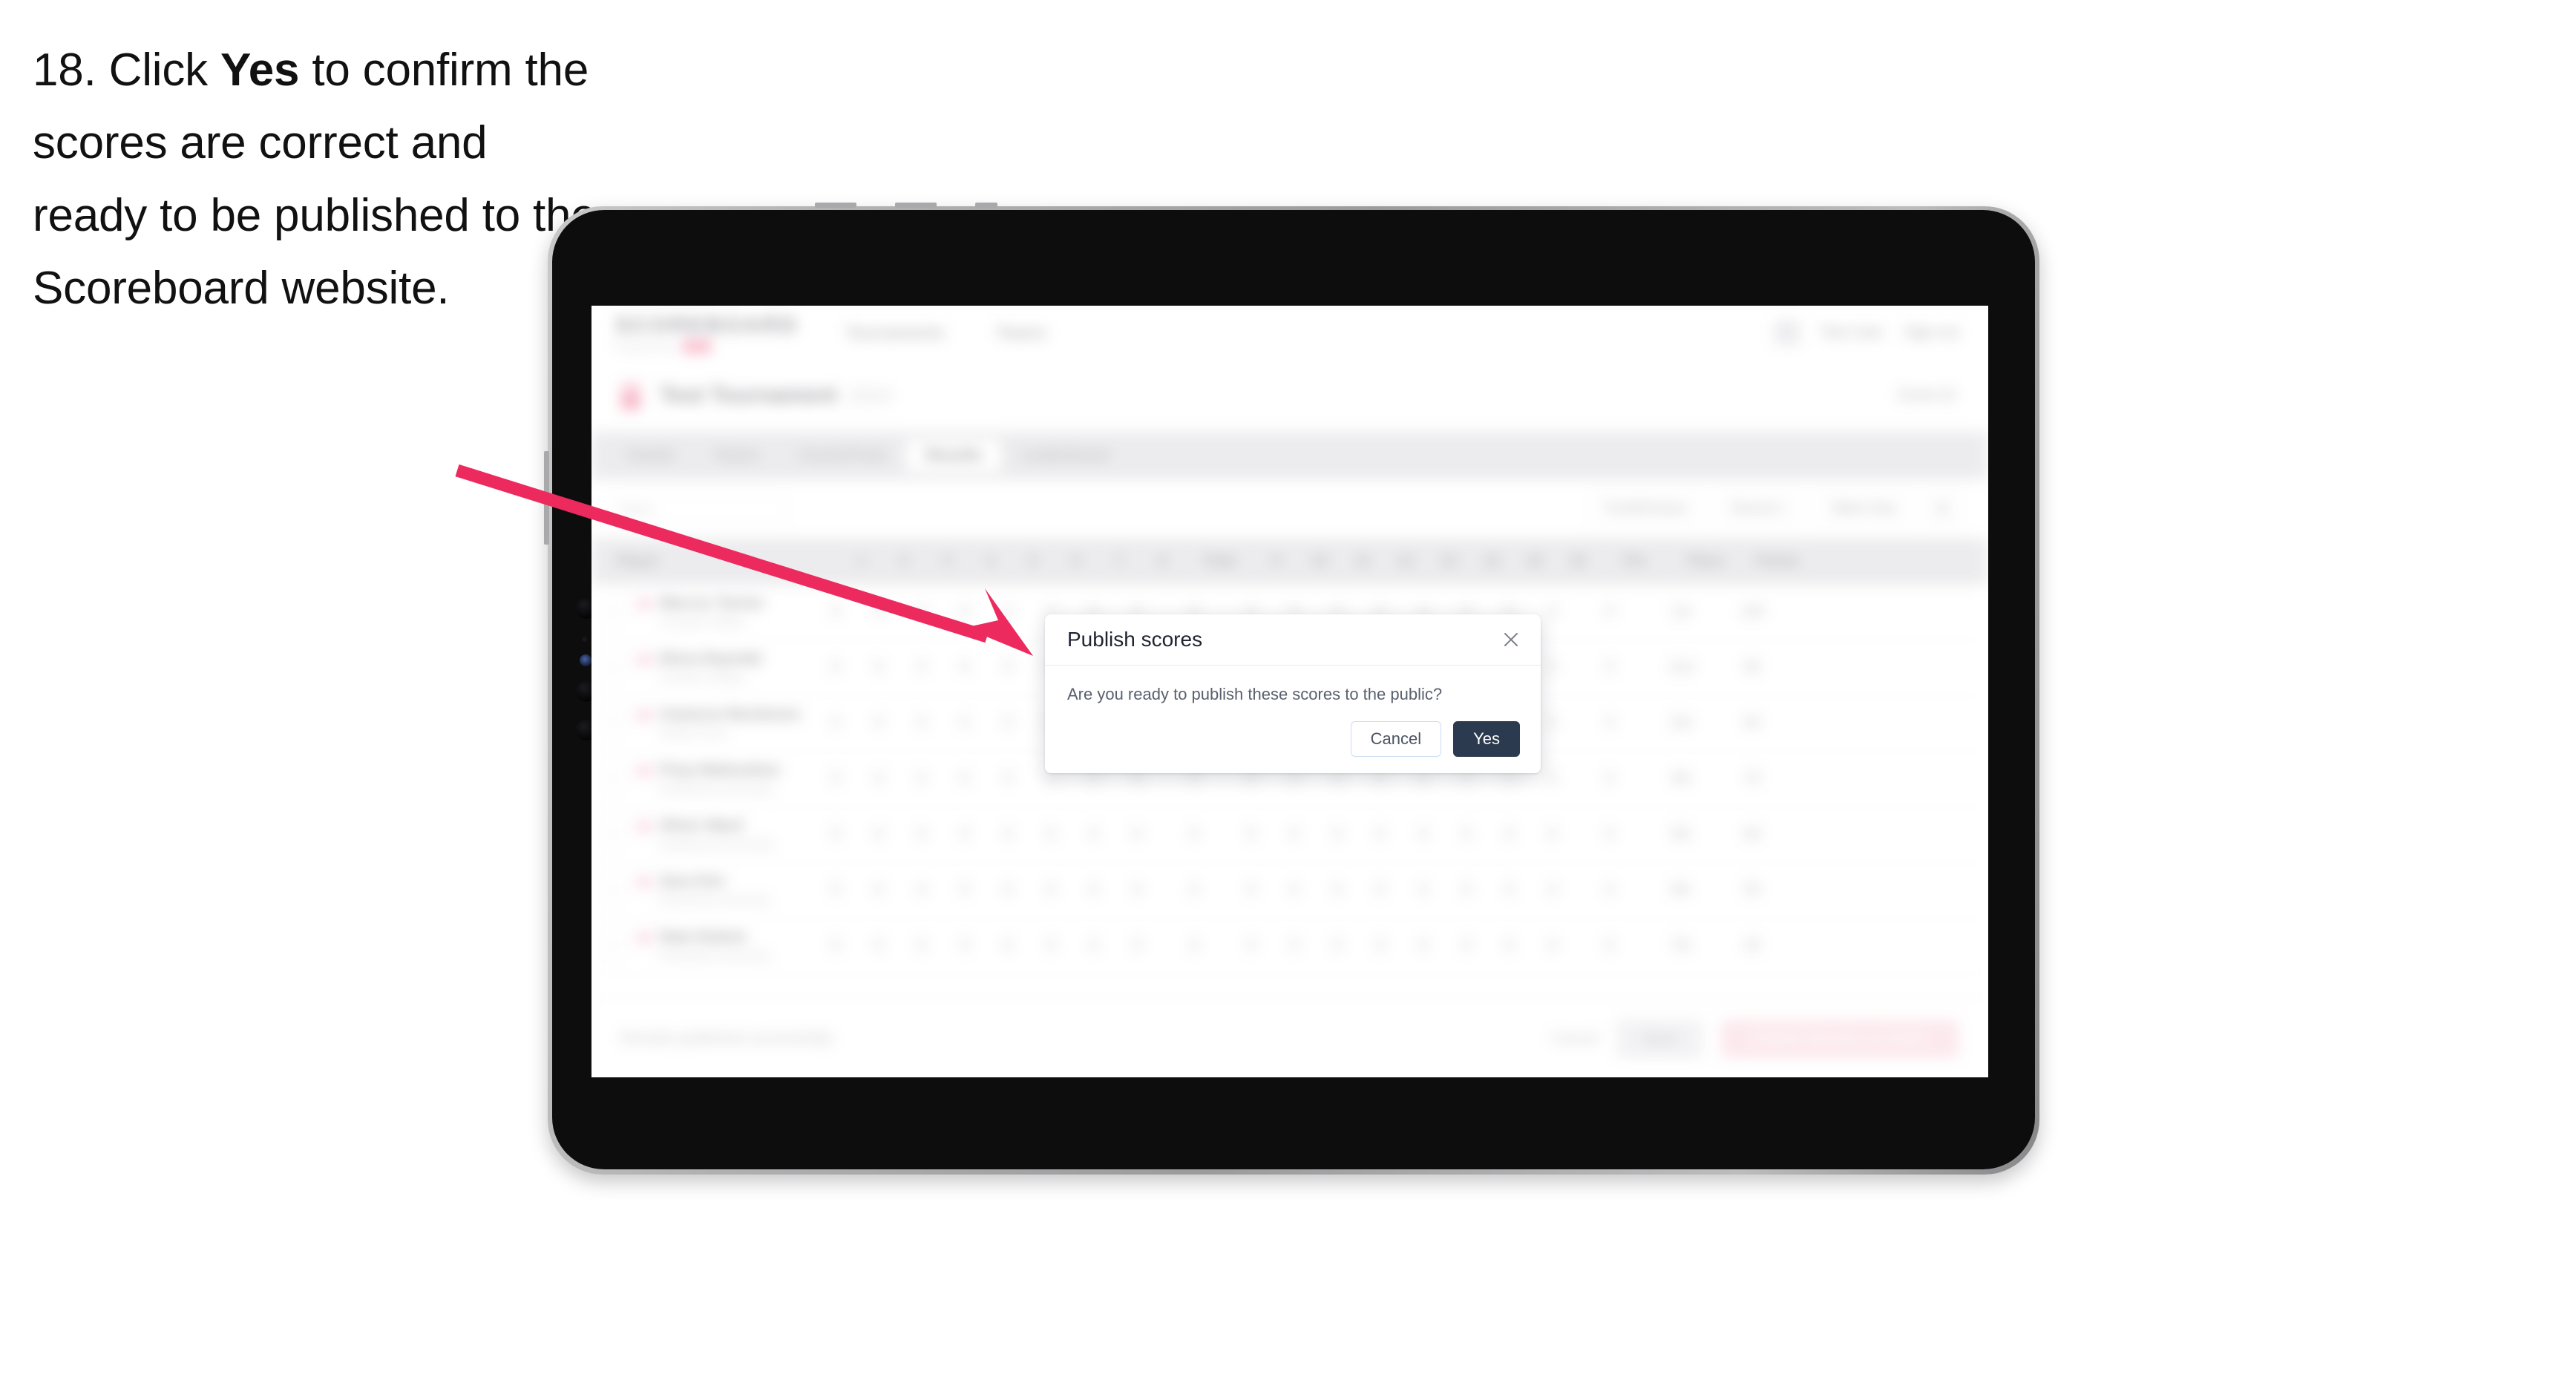 The image size is (2576, 1386). I want to click on avatar, so click(1787, 332).